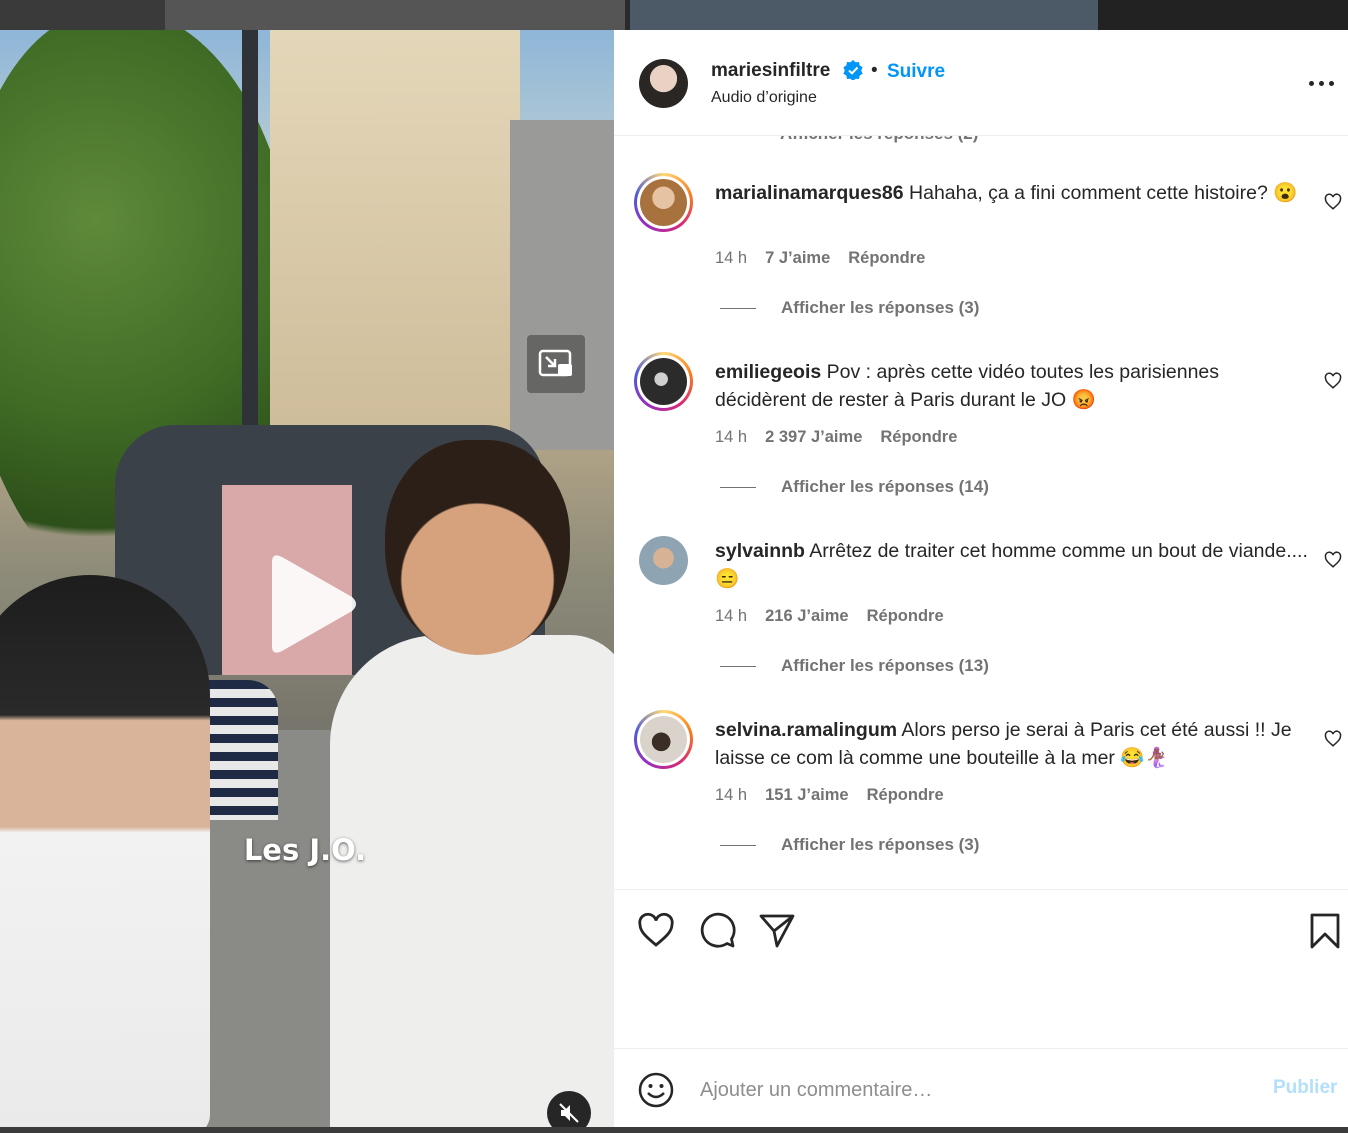 The image size is (1348, 1133). Describe the element at coordinates (777, 931) in the screenshot. I see `paper-plane-icon` at that location.